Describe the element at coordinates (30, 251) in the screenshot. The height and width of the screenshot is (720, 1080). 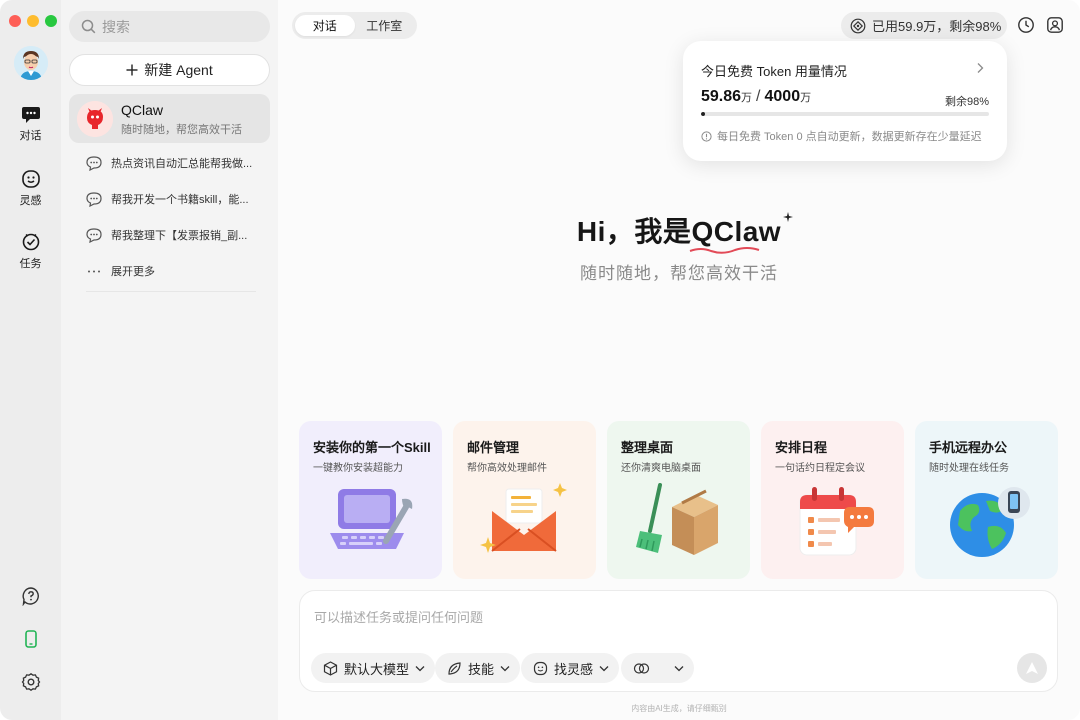
I see `rail-item-tasks: 任务` at that location.